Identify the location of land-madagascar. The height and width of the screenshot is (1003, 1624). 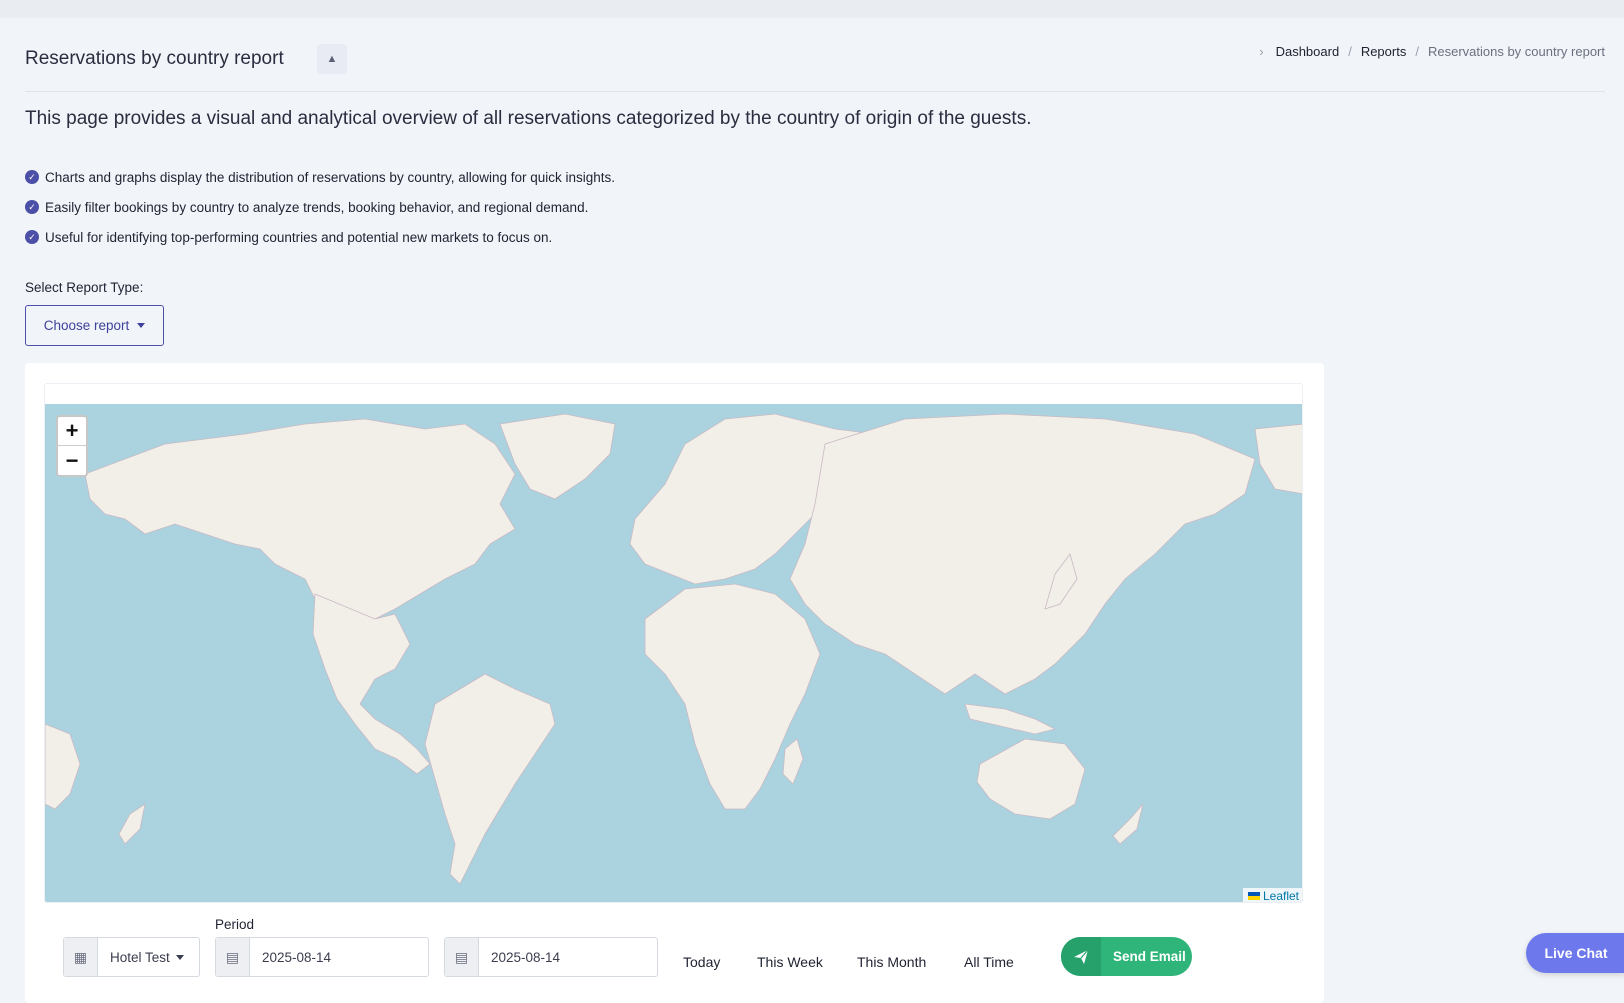
(793, 761).